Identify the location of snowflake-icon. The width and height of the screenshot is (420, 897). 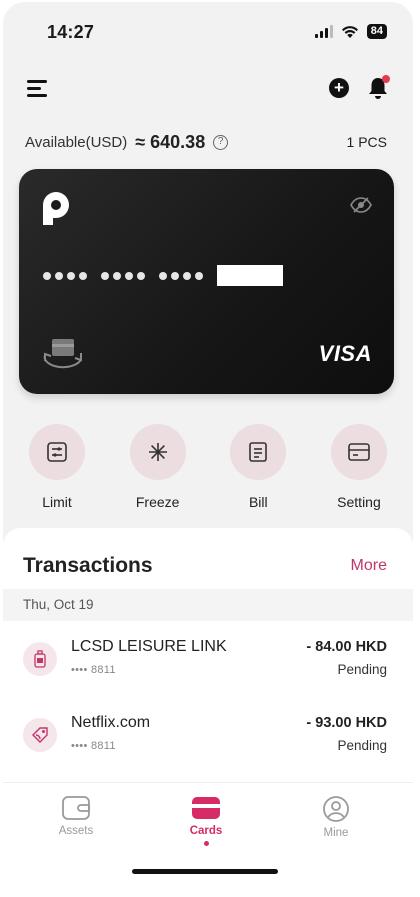
(157, 452).